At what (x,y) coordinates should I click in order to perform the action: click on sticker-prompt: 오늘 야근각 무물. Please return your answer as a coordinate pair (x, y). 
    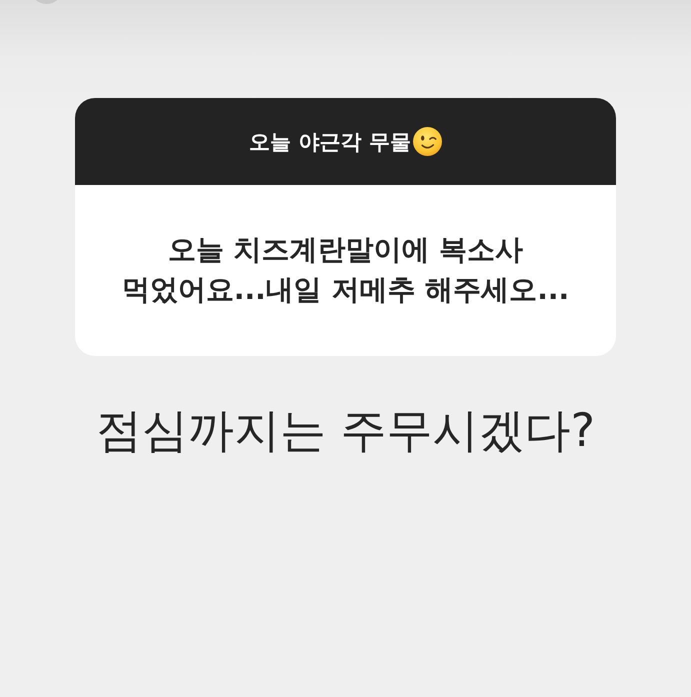
    Looking at the image, I should click on (330, 142).